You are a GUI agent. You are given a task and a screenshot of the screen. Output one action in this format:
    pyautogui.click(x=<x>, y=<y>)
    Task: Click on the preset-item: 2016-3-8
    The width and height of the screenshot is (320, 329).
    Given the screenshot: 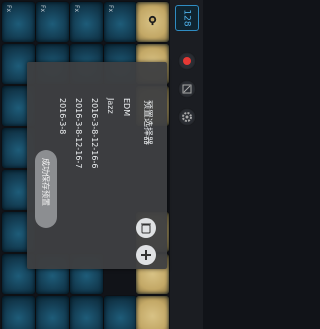 What is the action you would take?
    pyautogui.click(x=62, y=116)
    